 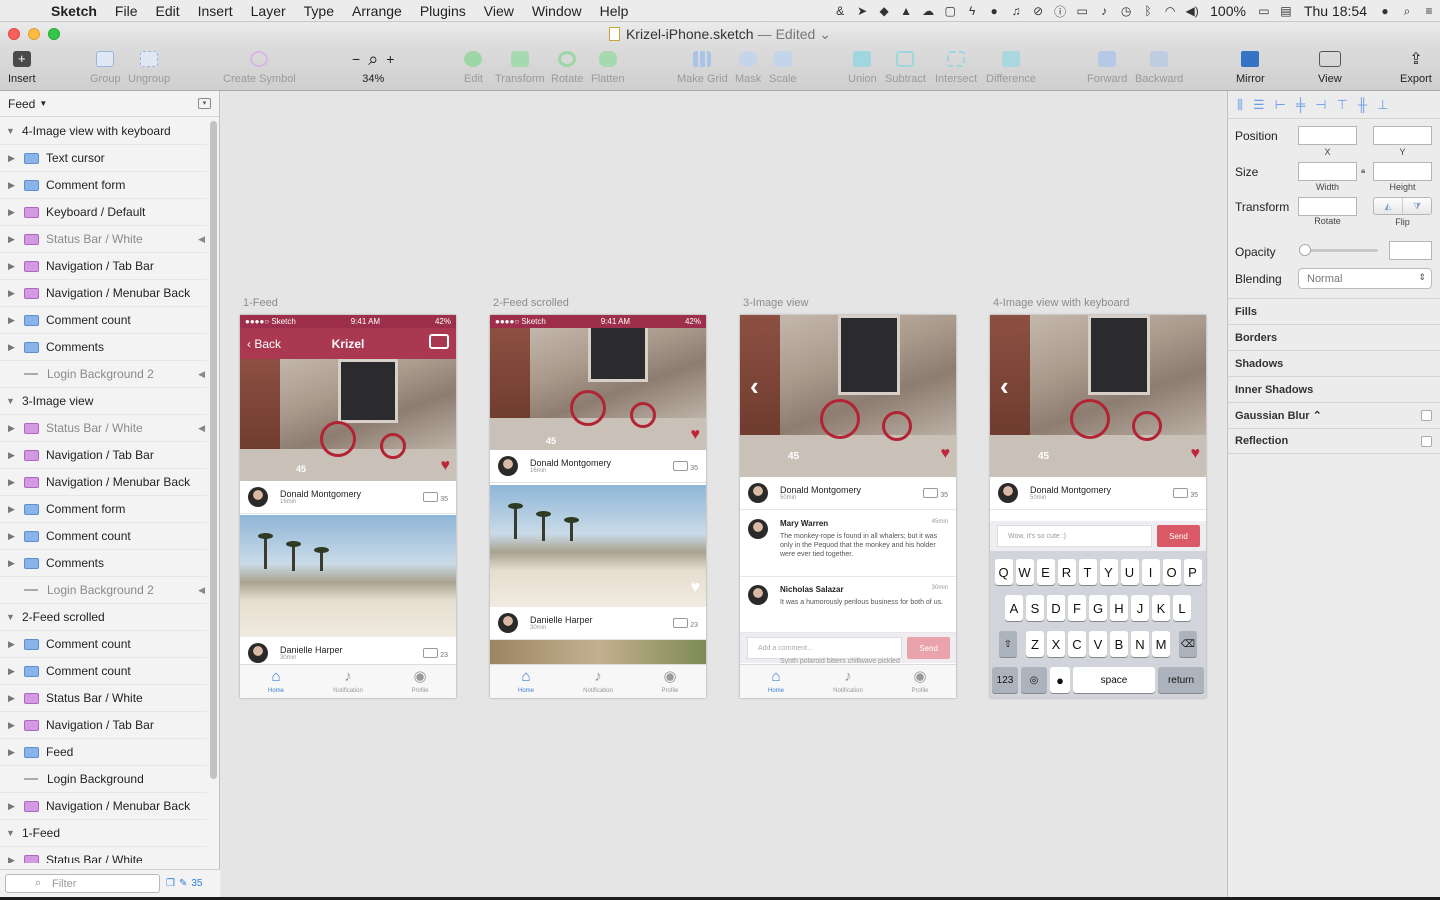 I want to click on menu-help: Help, so click(x=614, y=11).